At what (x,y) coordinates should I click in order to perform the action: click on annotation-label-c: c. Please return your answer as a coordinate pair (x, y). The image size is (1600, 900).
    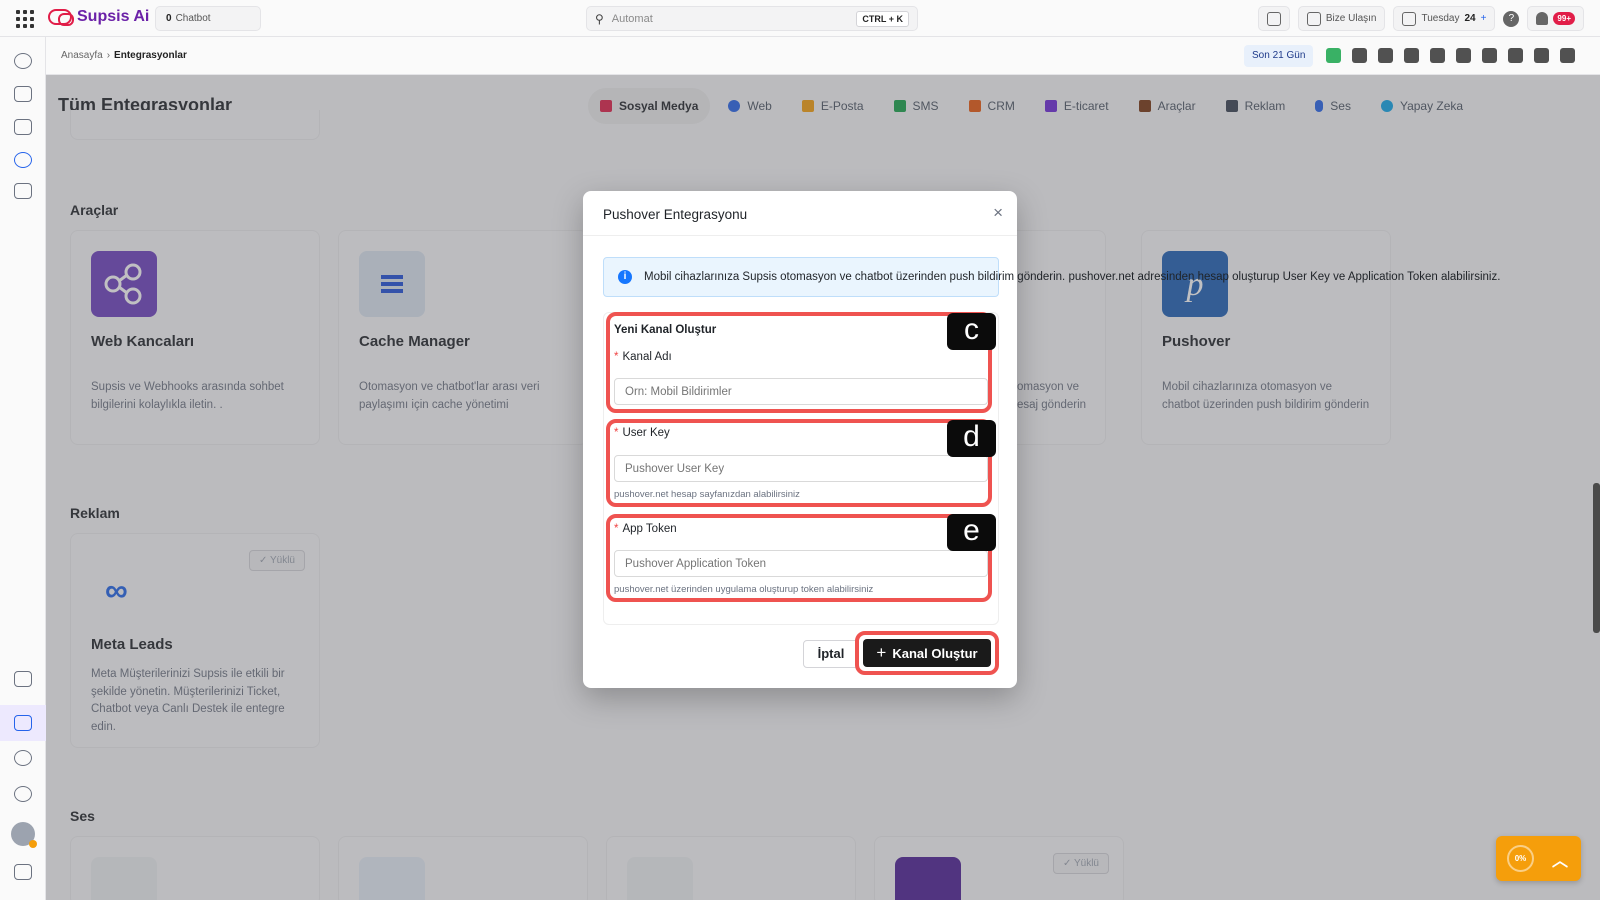
    Looking at the image, I should click on (971, 331).